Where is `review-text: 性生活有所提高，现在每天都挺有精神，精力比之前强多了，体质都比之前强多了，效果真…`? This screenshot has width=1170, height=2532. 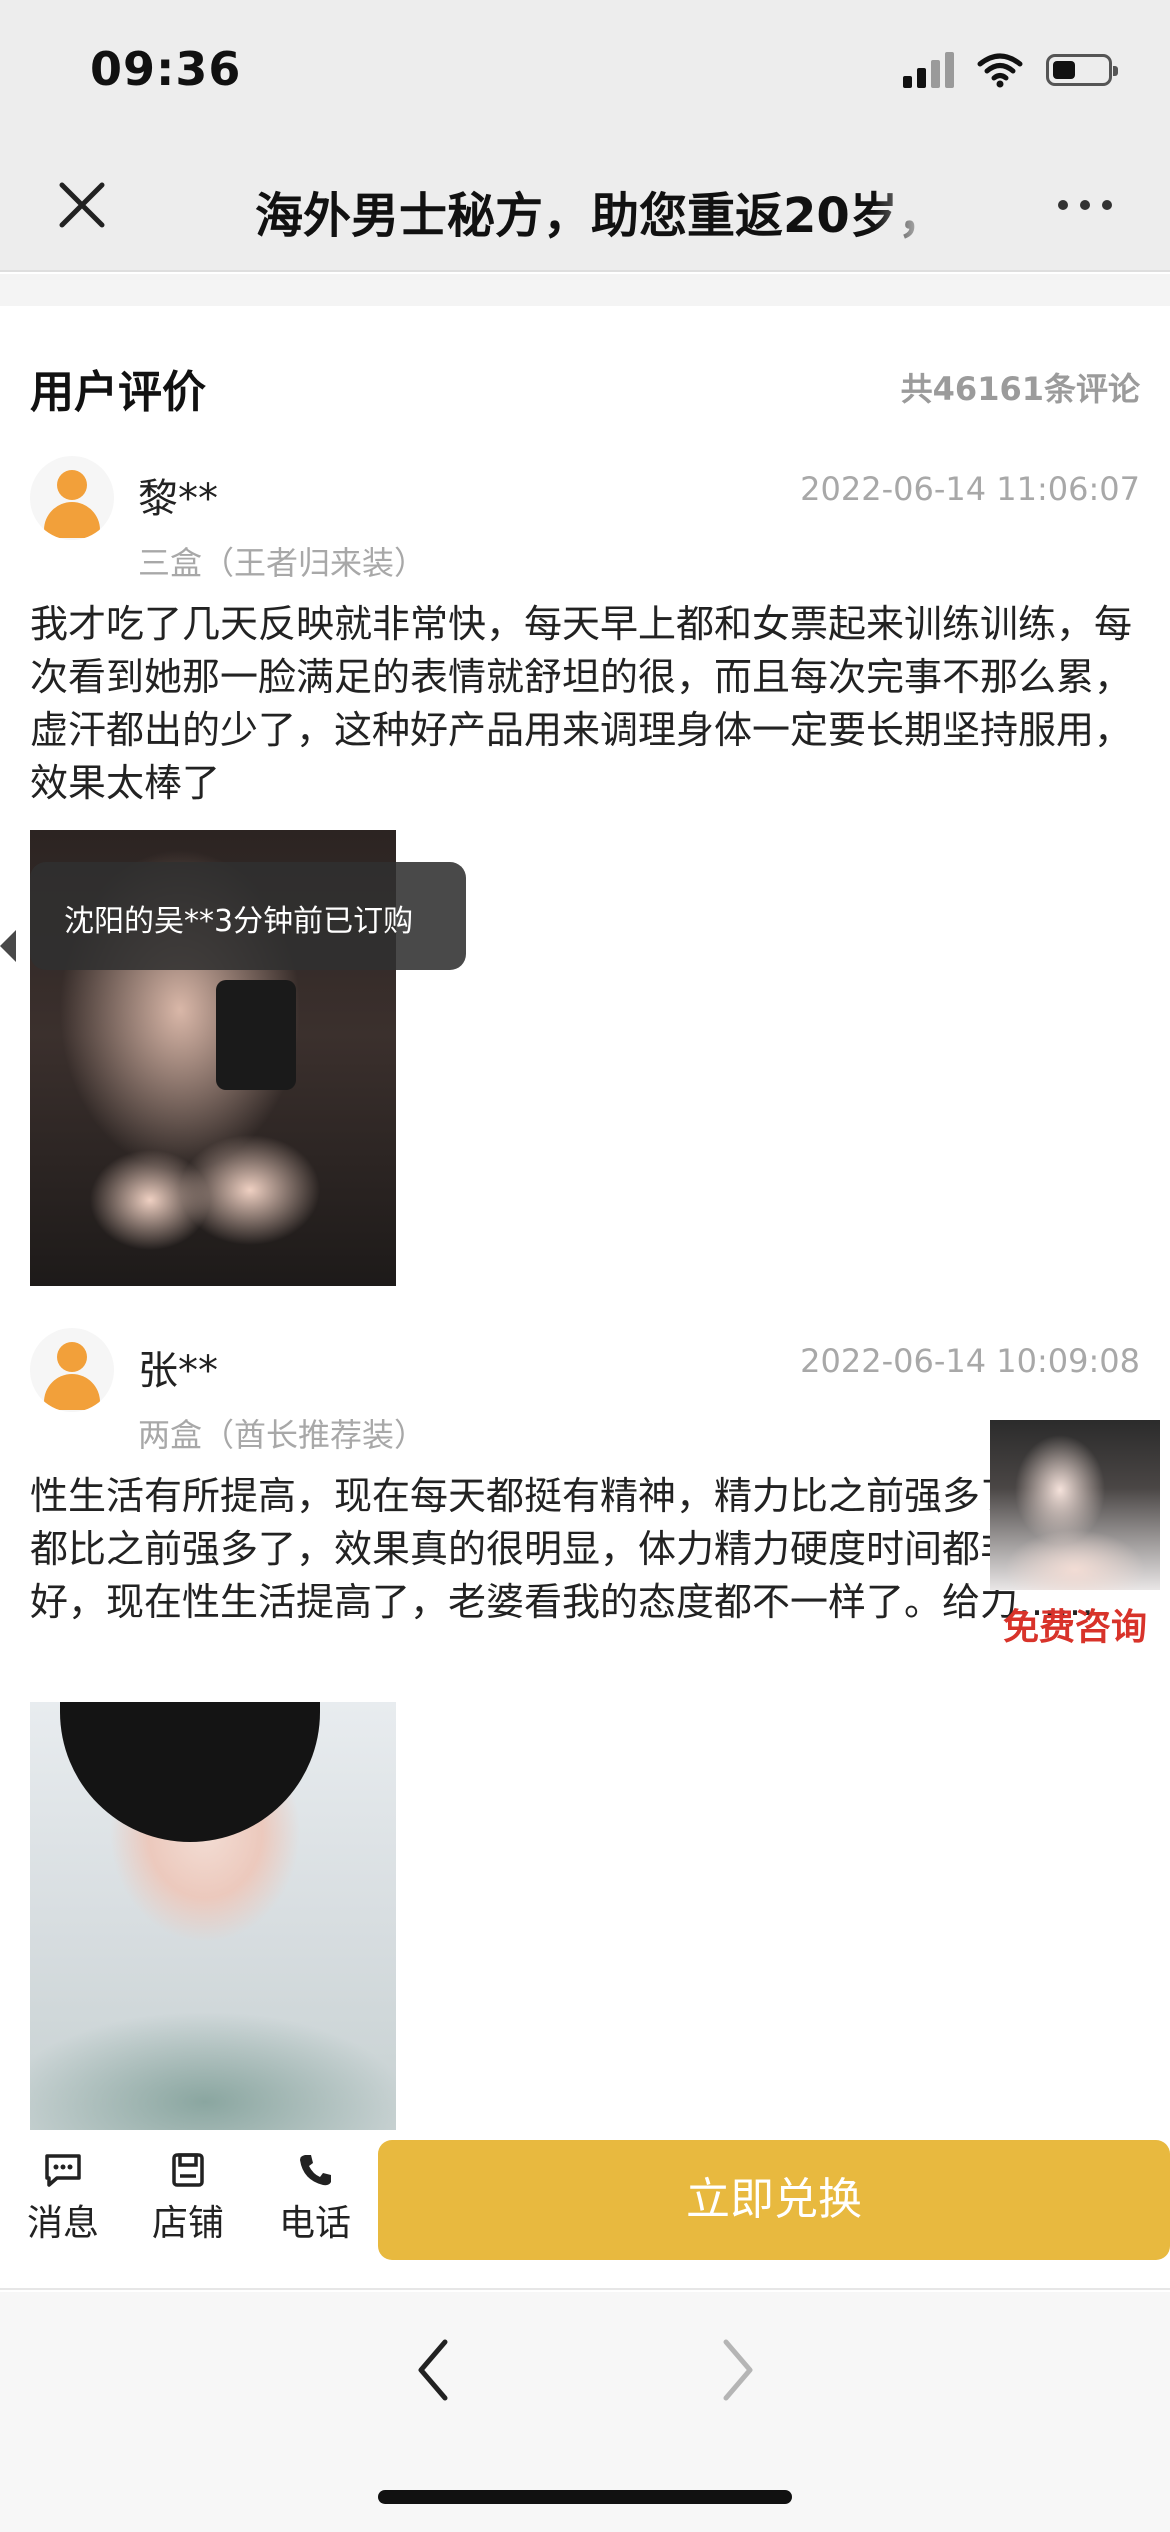
review-text: 性生活有所提高，现在每天都挺有精神，精力比之前强多了，体质都比之前强多了，效果真… is located at coordinates (581, 1549).